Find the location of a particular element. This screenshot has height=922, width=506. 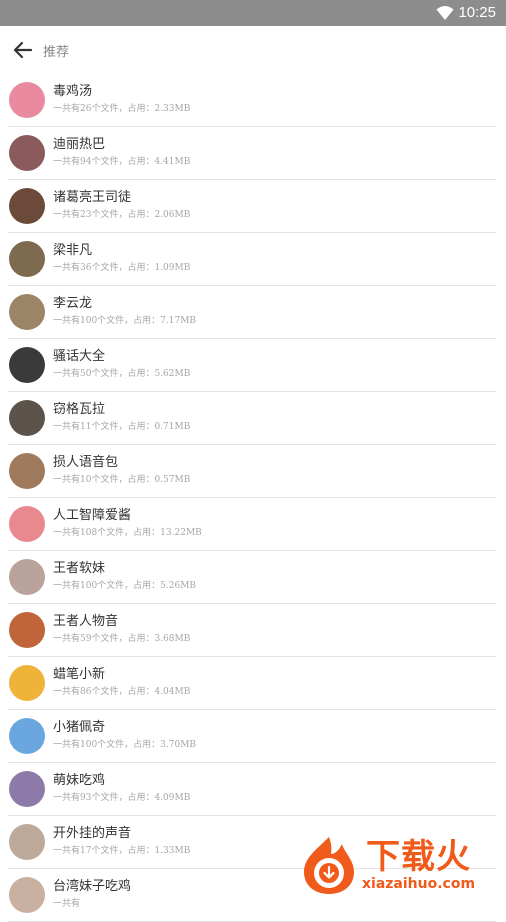

item-name: 梁非凡 is located at coordinates (73, 250).